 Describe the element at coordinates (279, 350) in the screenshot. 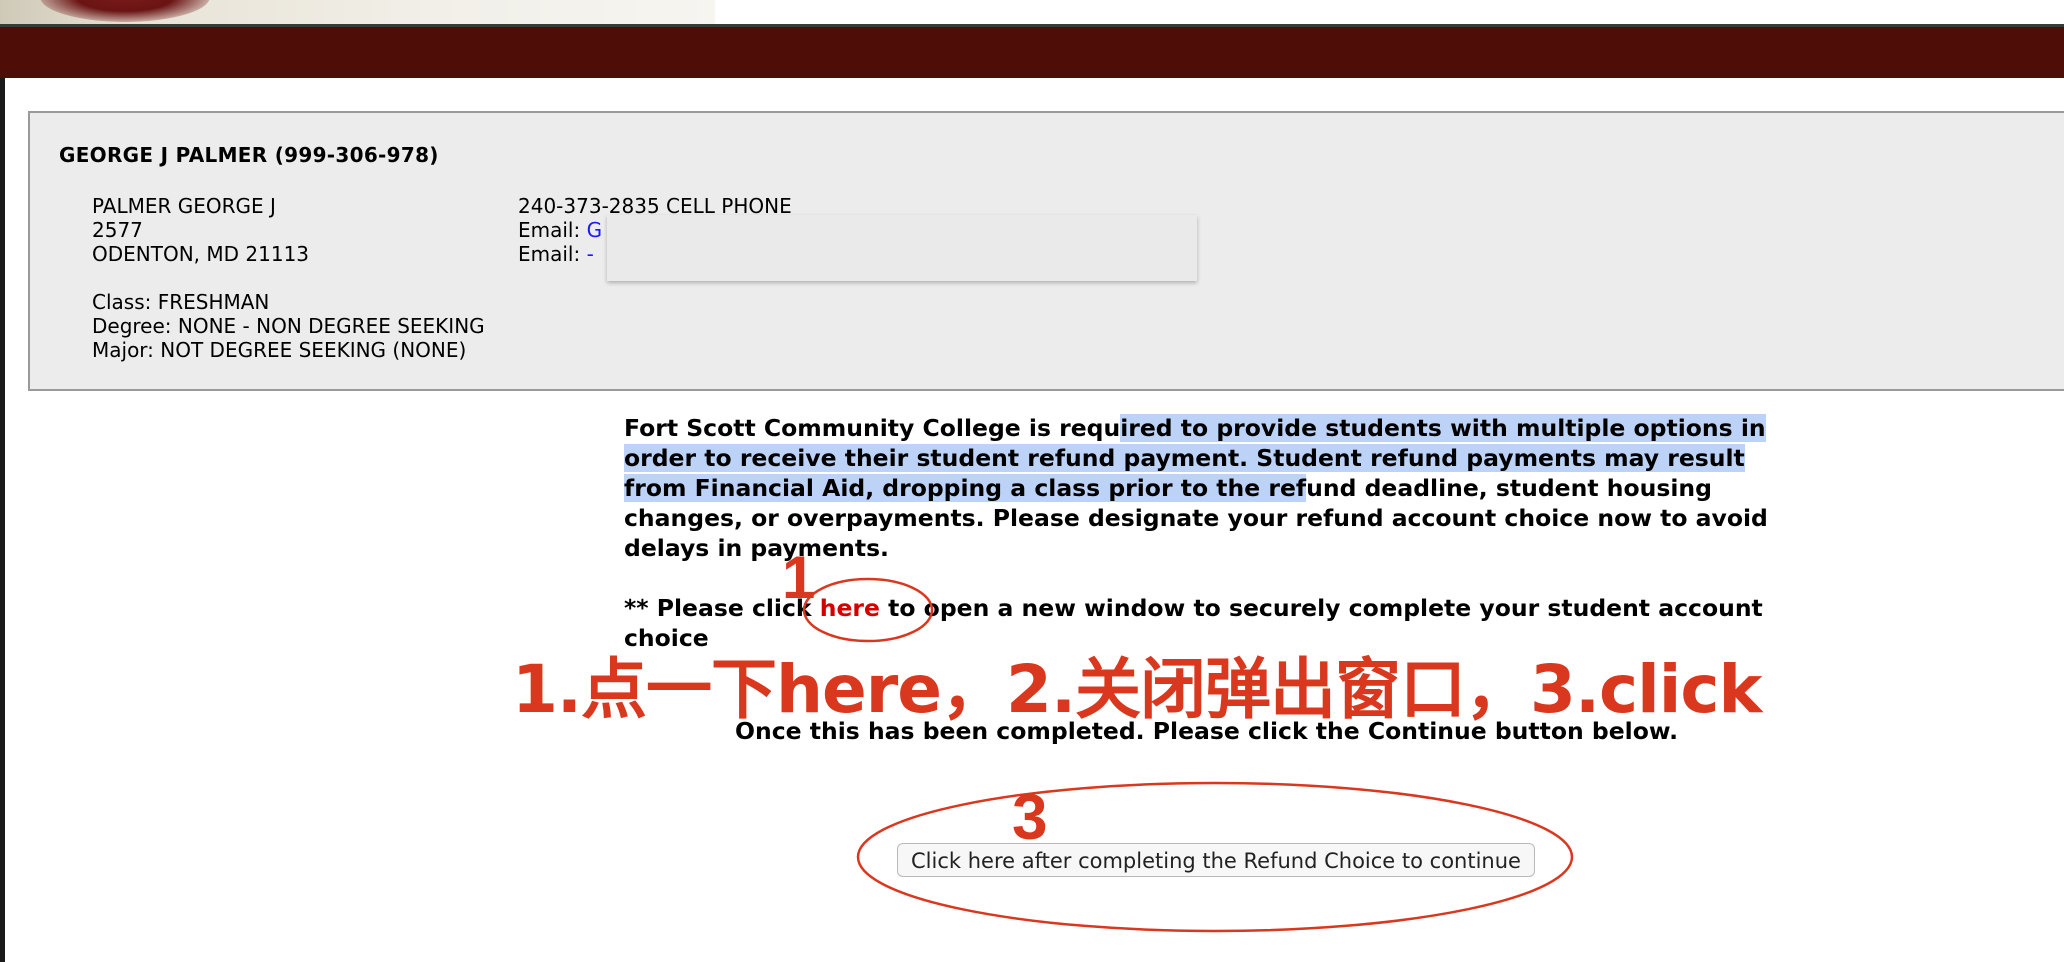

I see `student-major: Major: NOT DEGREE SEEKING (NONE)` at that location.